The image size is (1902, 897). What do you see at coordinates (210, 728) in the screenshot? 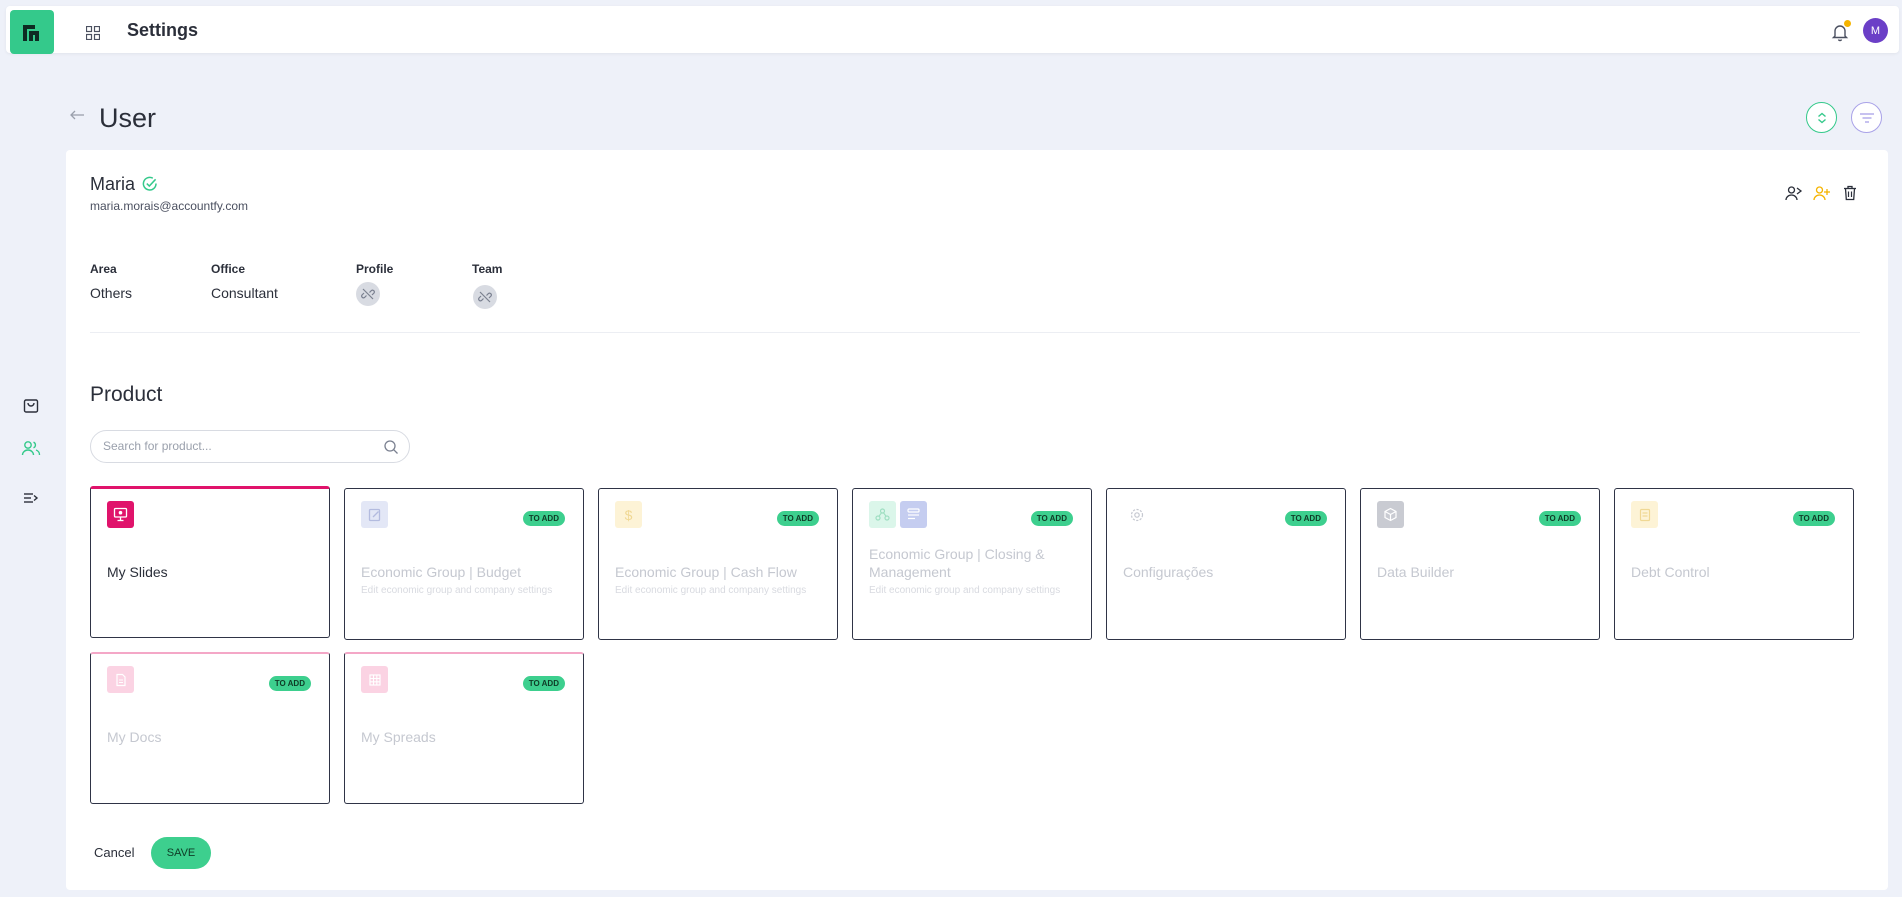
I see `product-card-my-docs: TO ADD My Docs` at bounding box center [210, 728].